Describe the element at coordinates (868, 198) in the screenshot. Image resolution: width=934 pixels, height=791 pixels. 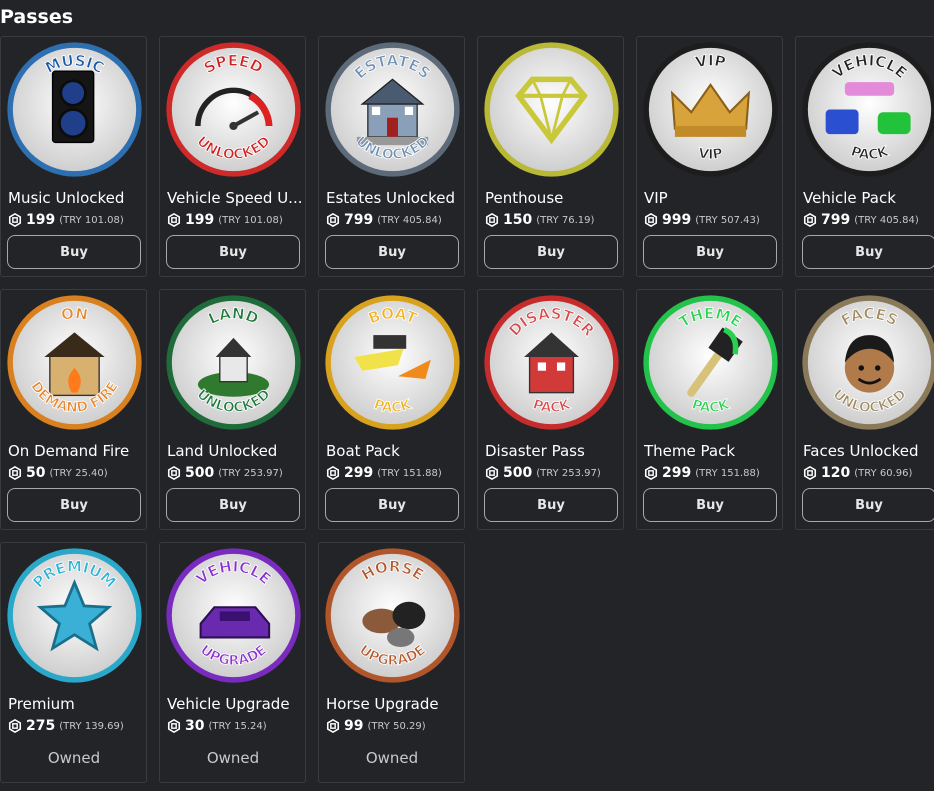
I see `pass-name: Vehicle Pack` at that location.